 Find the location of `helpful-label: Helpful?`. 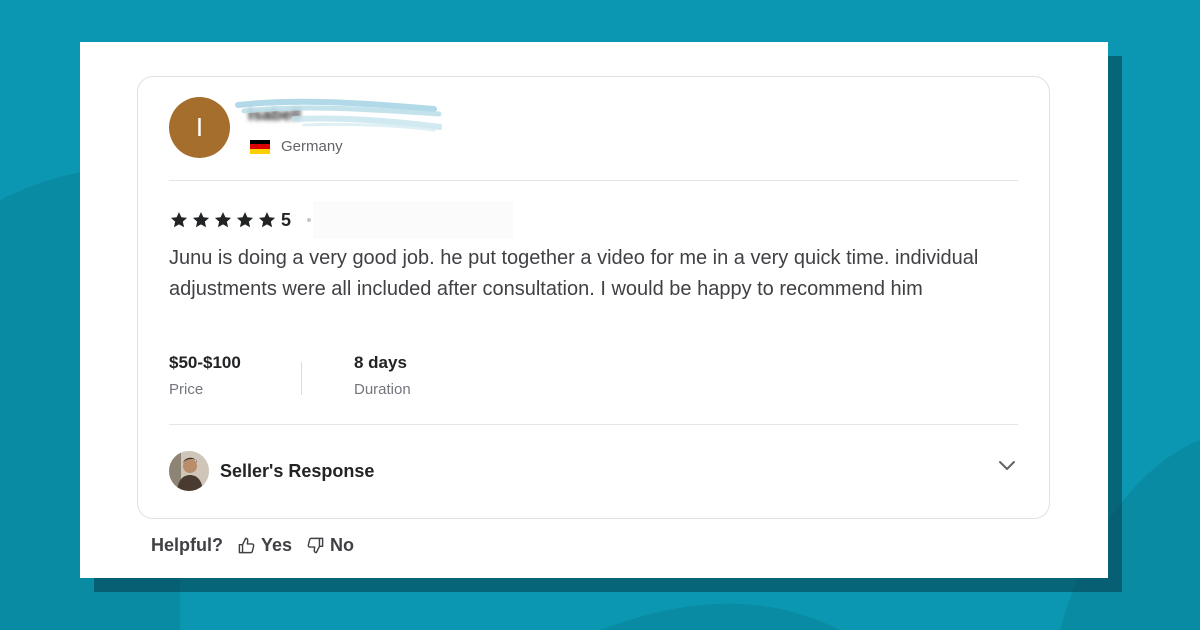

helpful-label: Helpful? is located at coordinates (187, 545).